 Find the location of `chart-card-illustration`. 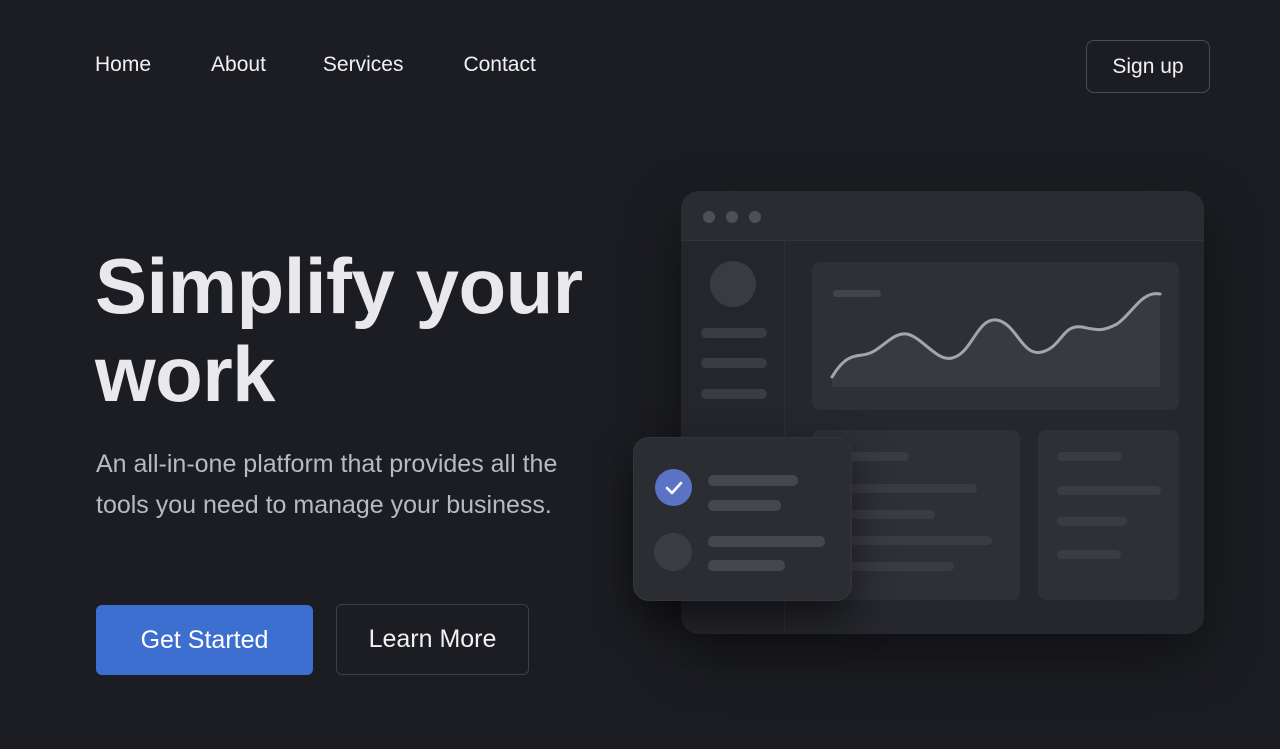

chart-card-illustration is located at coordinates (995, 336).